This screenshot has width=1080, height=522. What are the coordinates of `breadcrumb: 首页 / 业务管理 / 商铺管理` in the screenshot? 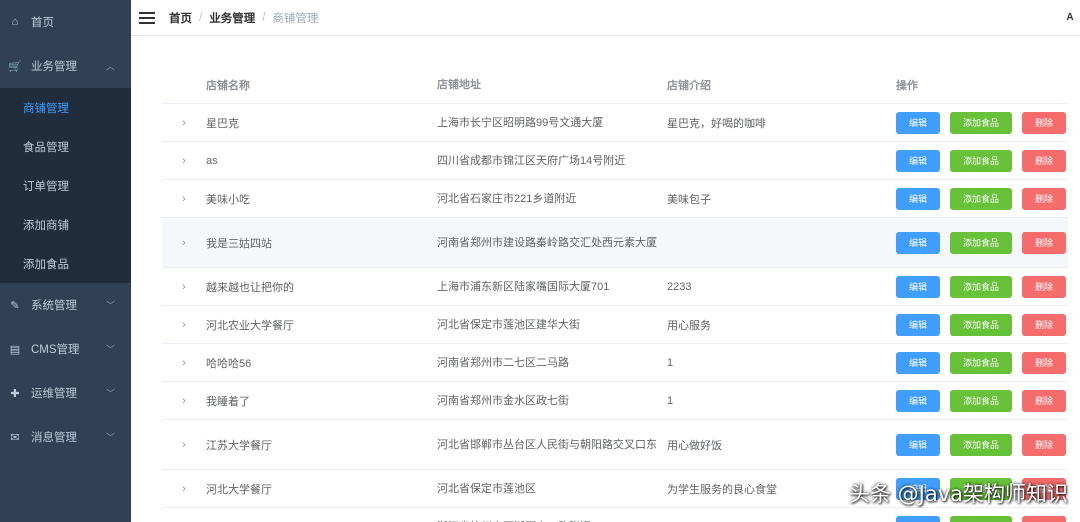 It's located at (243, 18).